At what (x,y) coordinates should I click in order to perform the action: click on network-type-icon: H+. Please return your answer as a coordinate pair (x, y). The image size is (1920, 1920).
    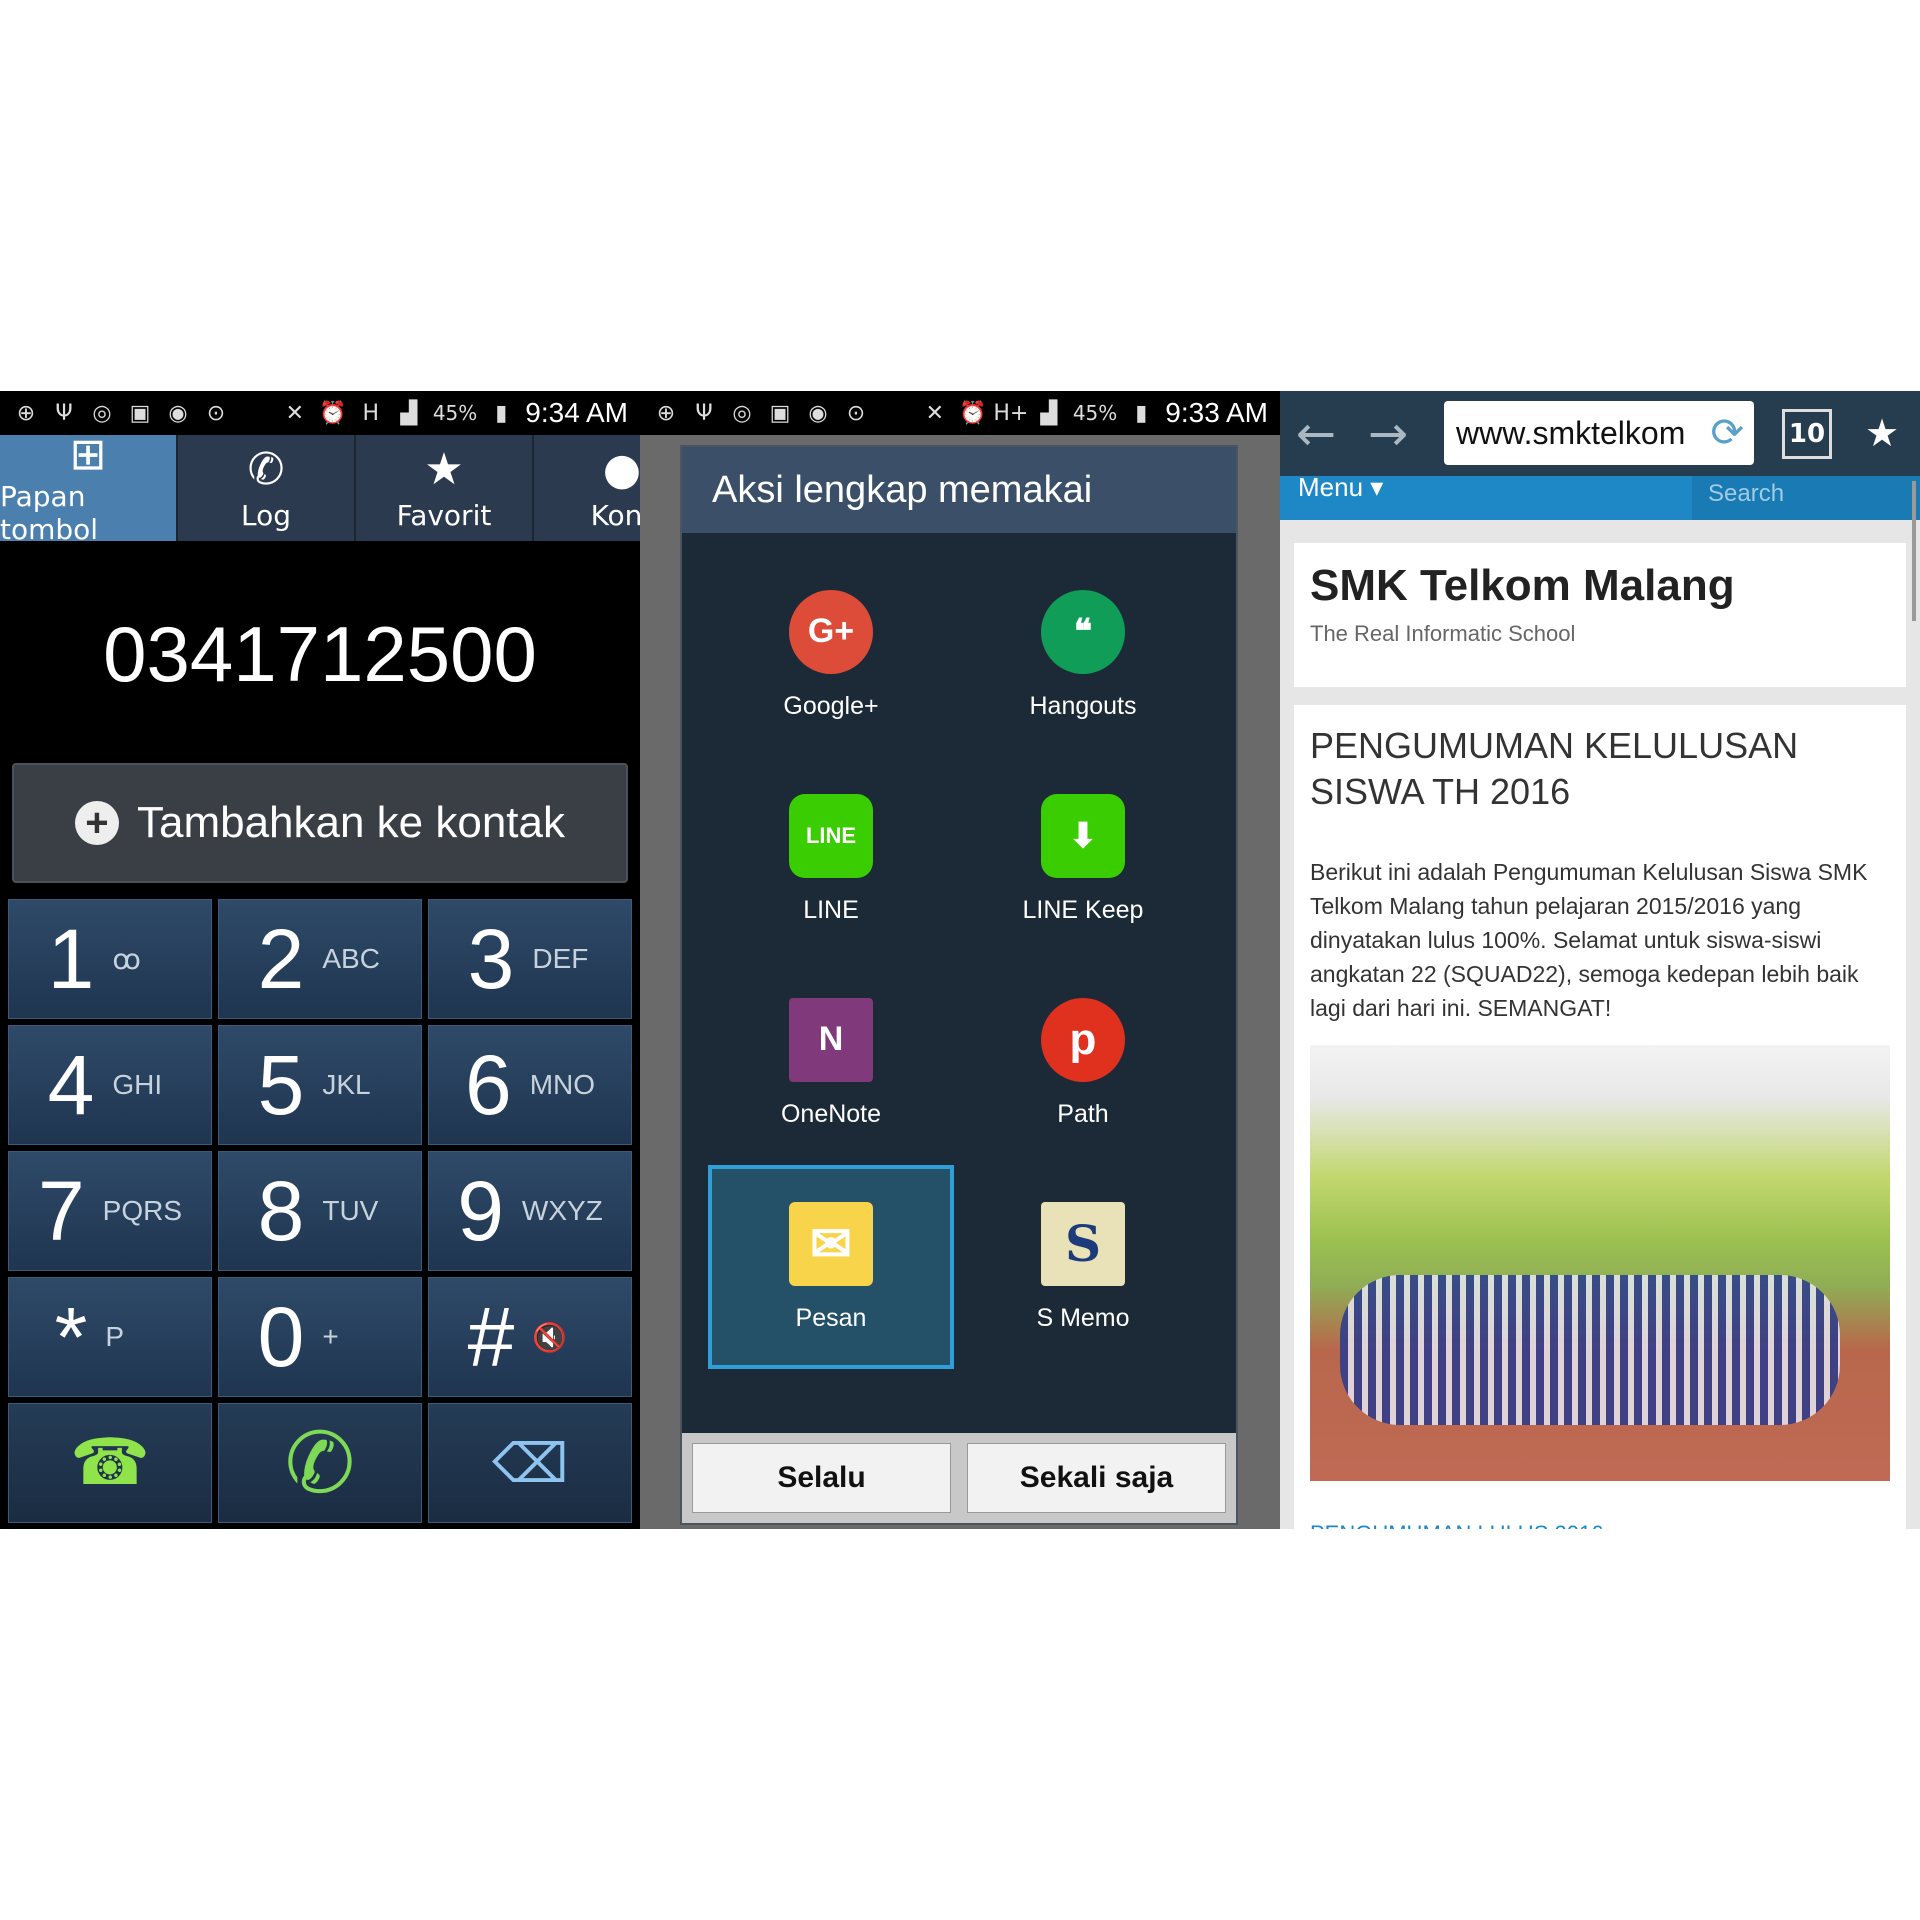
    Looking at the image, I should click on (1011, 413).